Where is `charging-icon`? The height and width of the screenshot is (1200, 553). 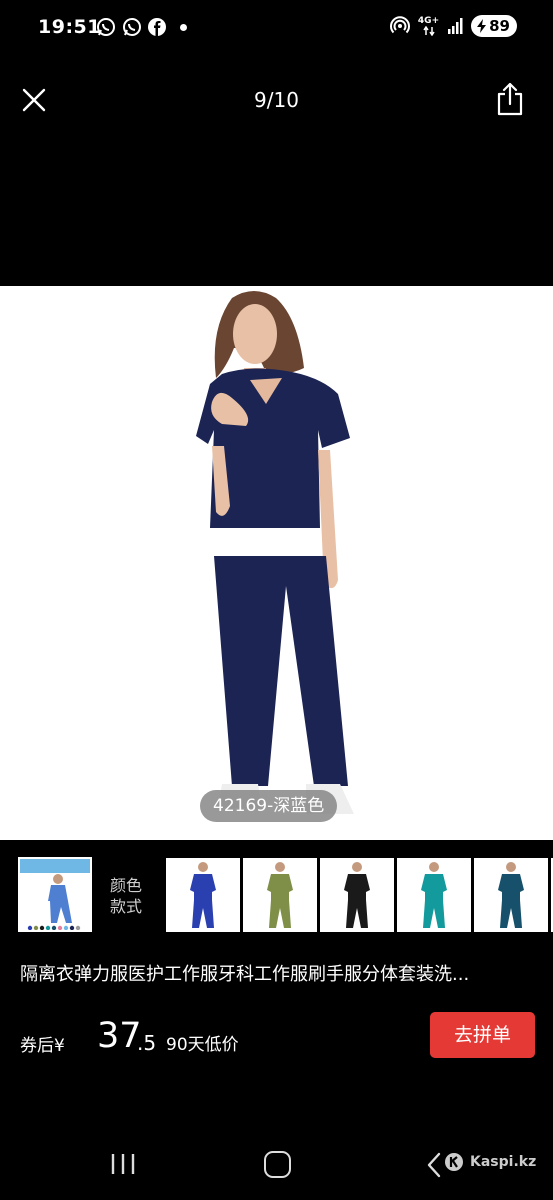
charging-icon is located at coordinates (482, 26).